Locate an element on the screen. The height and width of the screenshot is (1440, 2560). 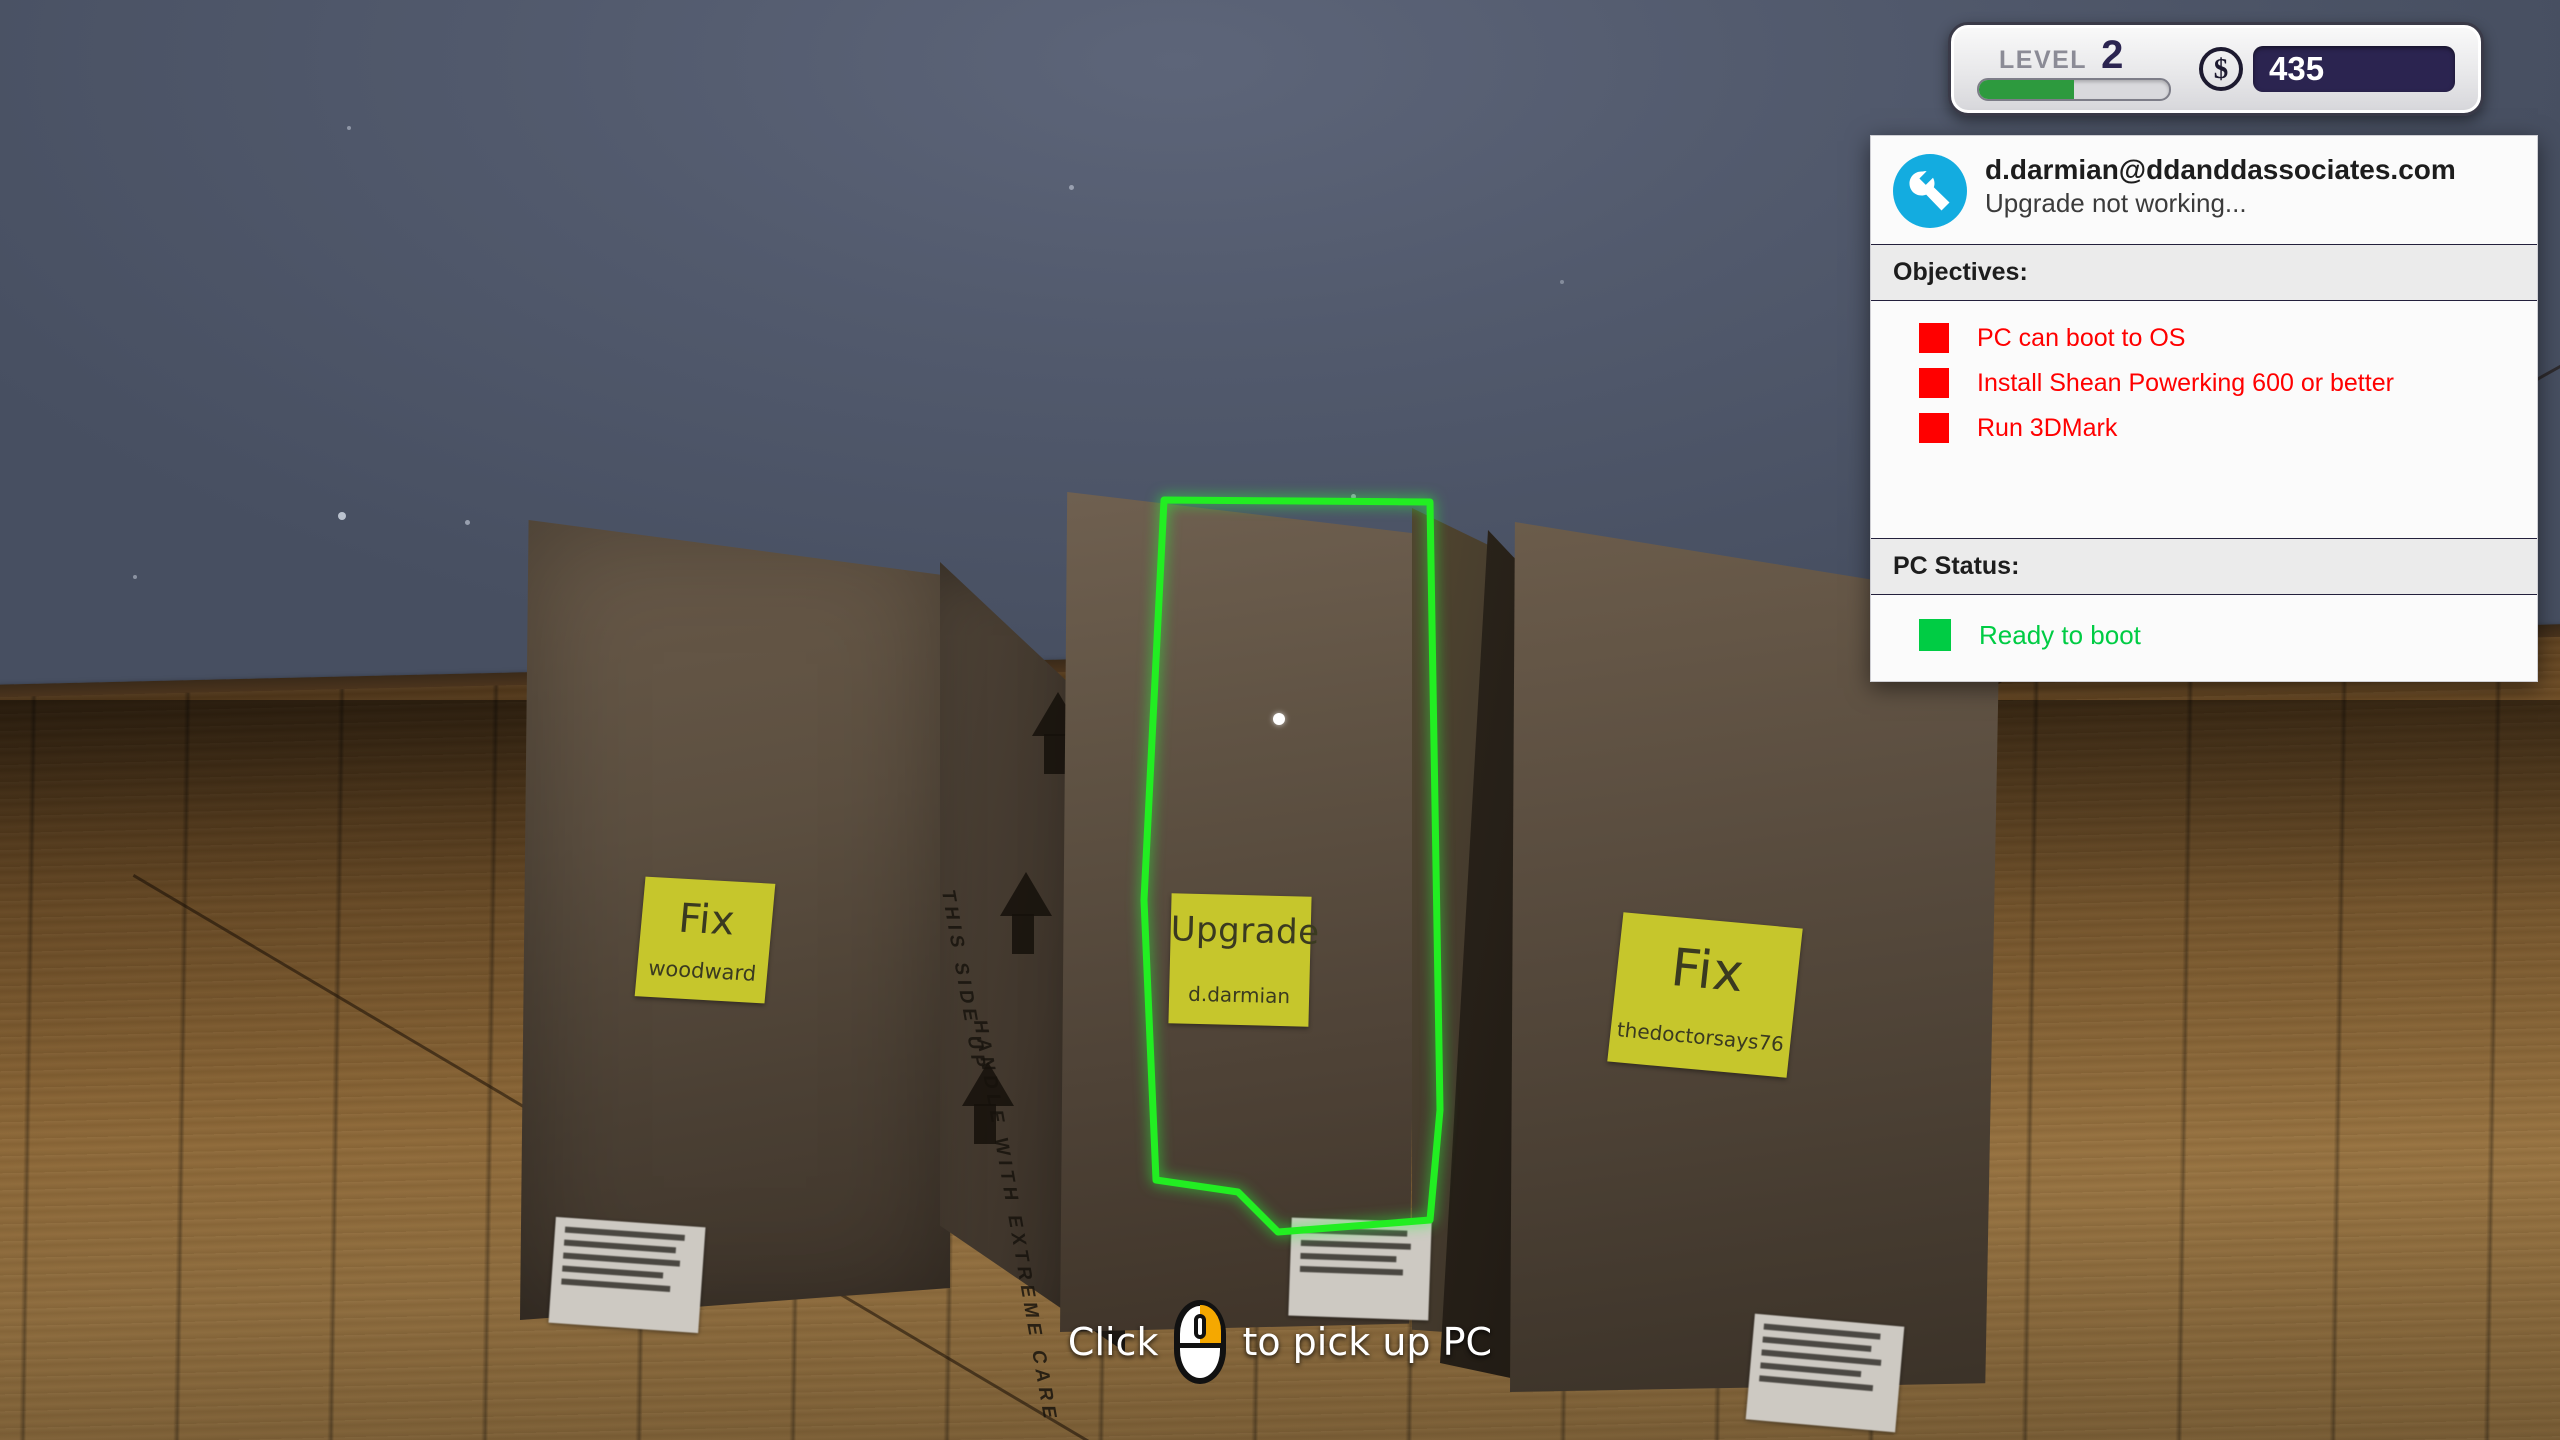
pc-status-header: PC Status: is located at coordinates (2204, 566).